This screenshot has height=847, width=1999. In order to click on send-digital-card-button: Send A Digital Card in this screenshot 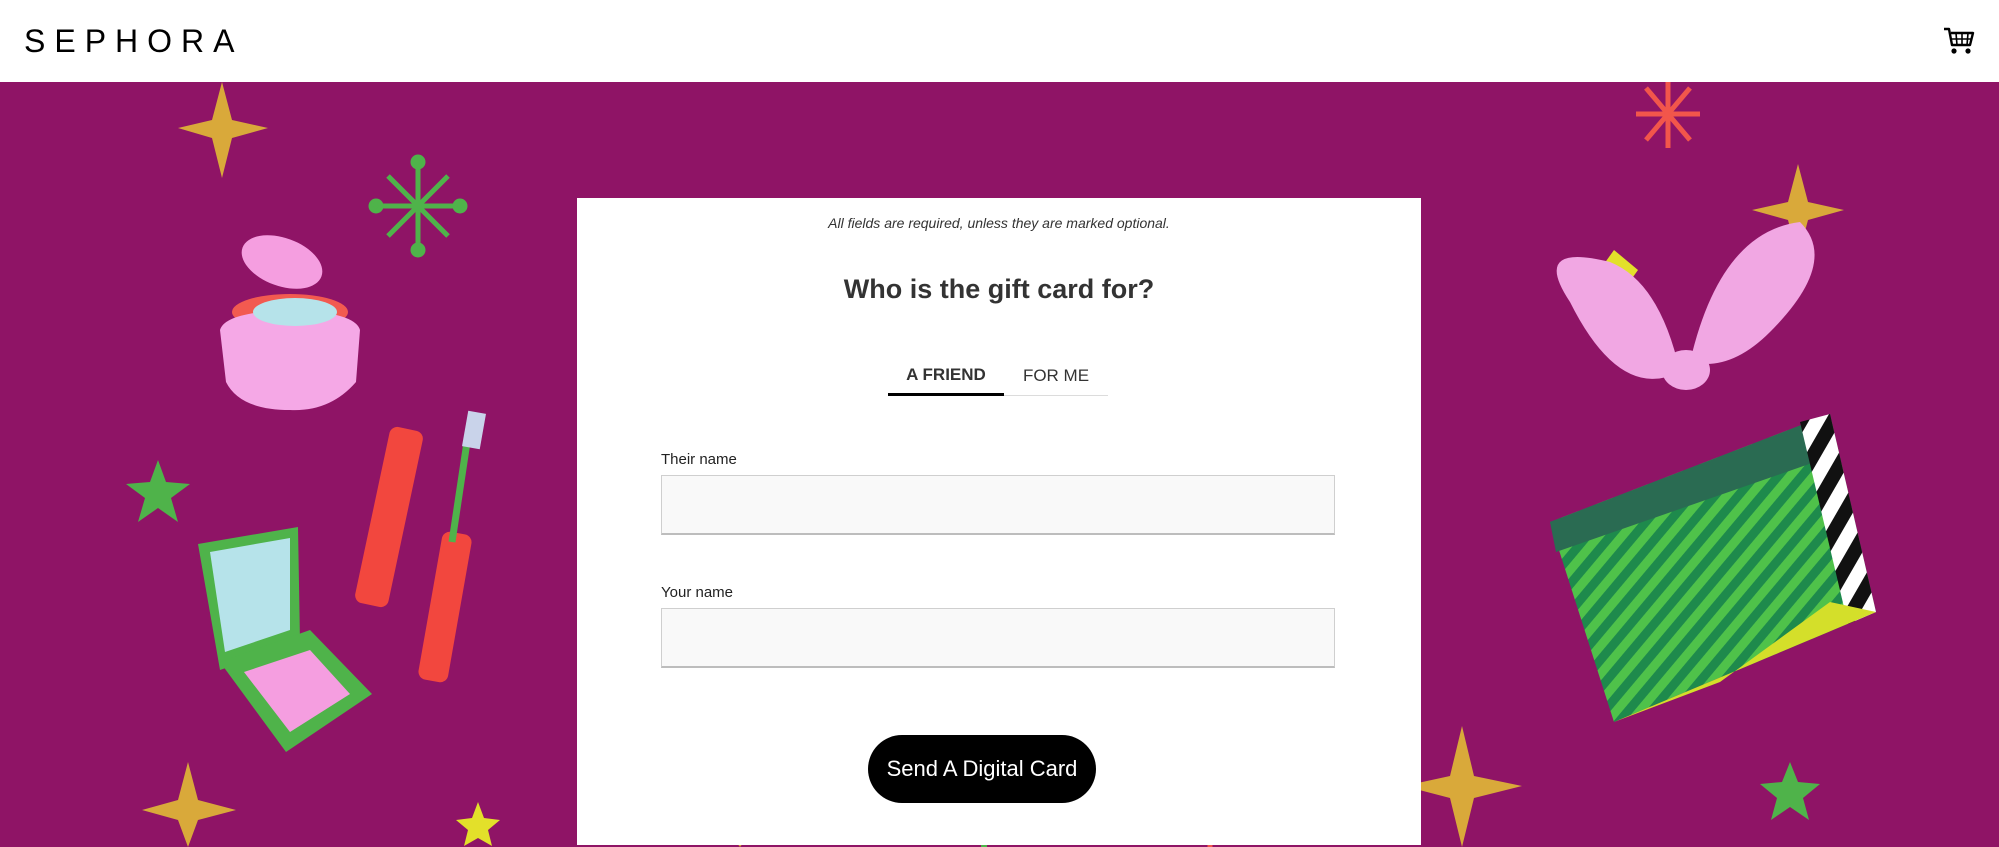, I will do `click(982, 769)`.